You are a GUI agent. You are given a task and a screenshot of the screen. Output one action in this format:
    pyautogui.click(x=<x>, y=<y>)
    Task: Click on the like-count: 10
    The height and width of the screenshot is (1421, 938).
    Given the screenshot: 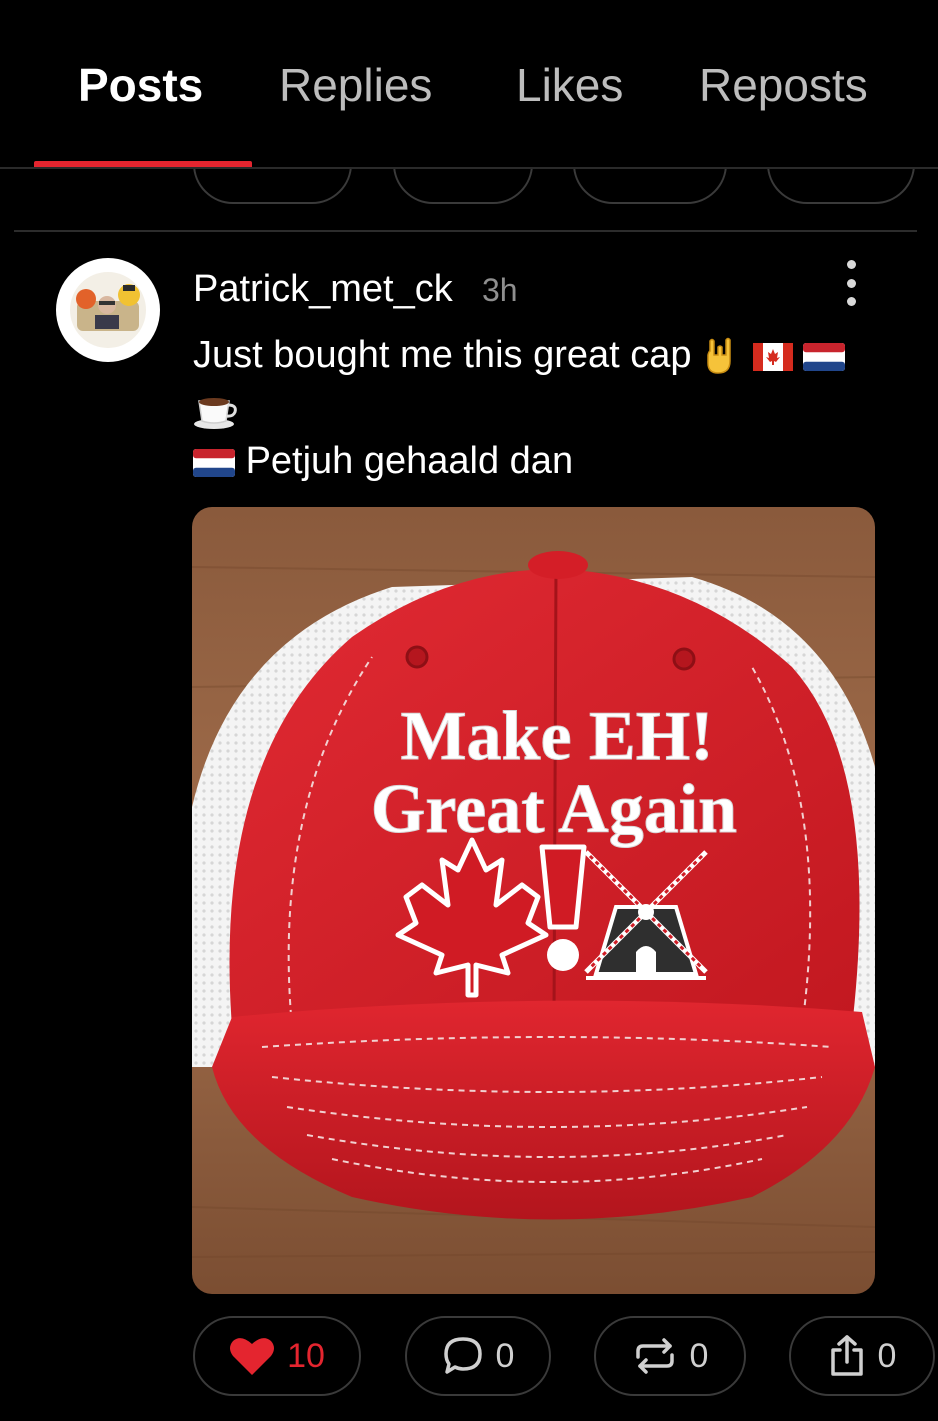 What is the action you would take?
    pyautogui.click(x=306, y=1355)
    